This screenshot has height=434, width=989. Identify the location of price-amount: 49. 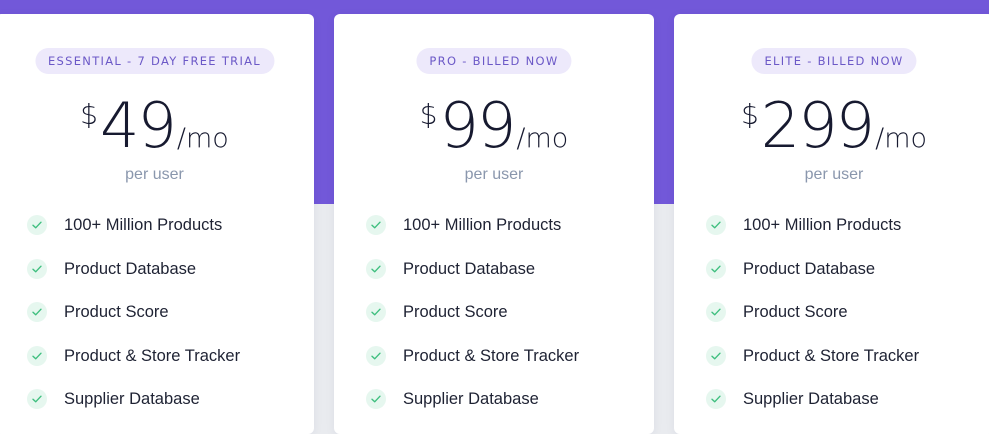
(138, 125).